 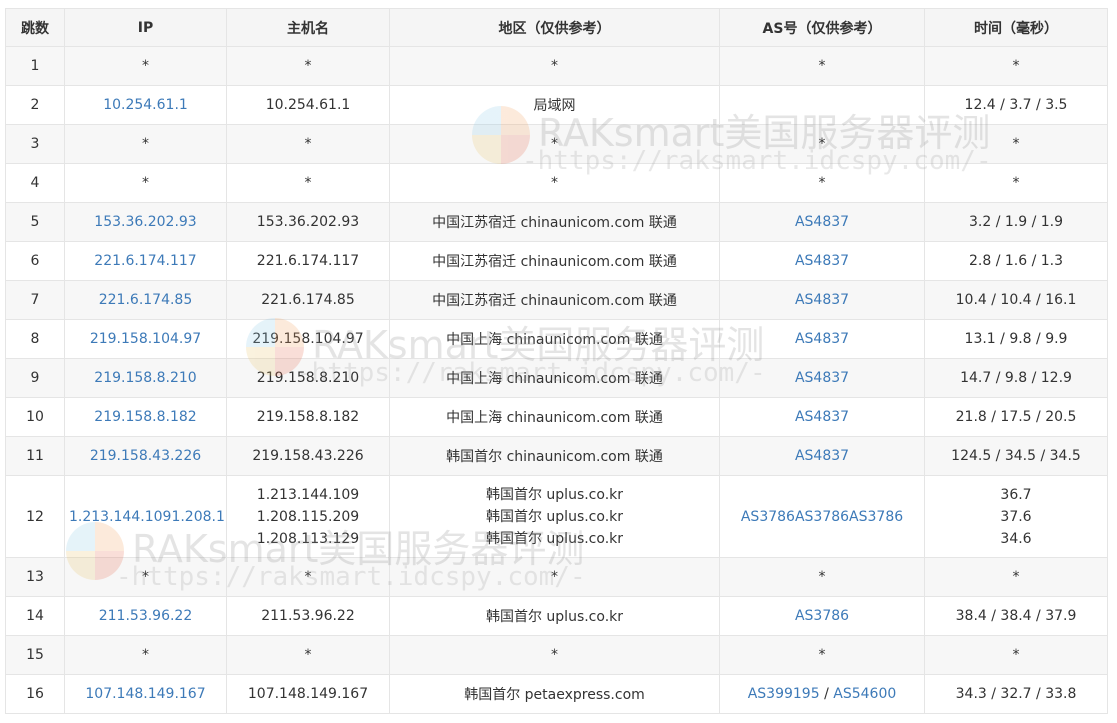 I want to click on time-text: 3.2 / 1.9 / 1.9, so click(x=1016, y=222).